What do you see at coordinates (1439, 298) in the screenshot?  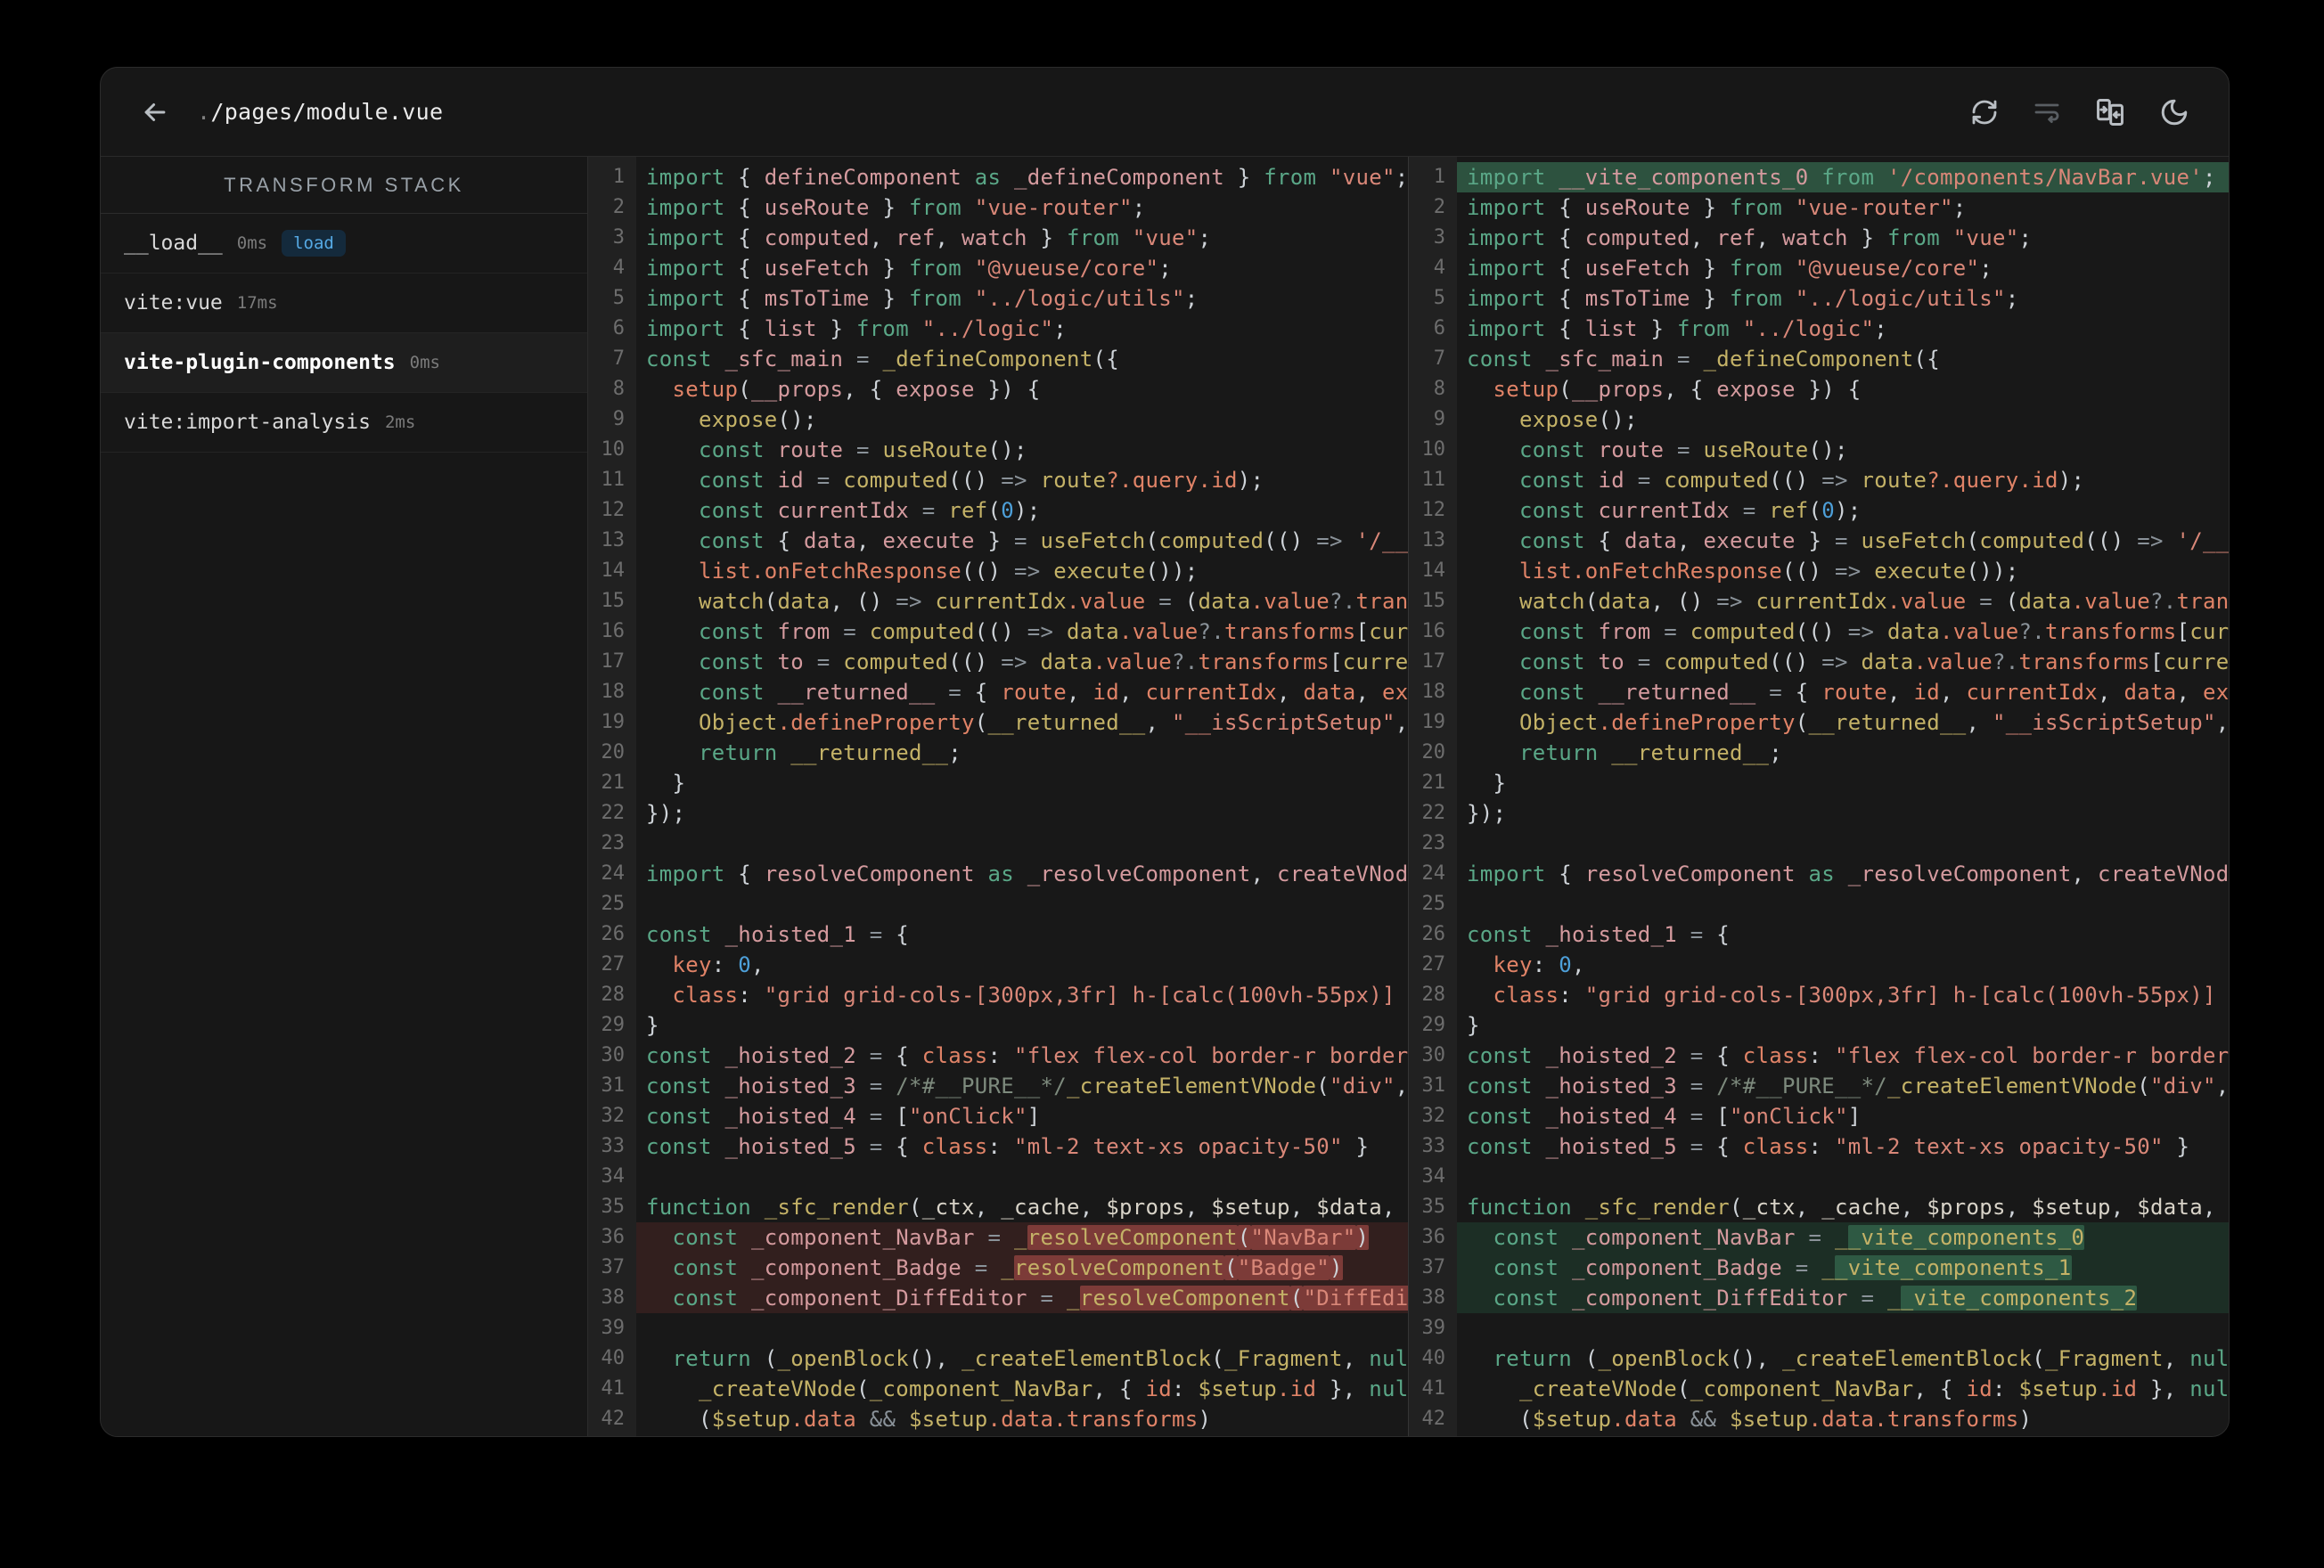 I see `line-number: 5` at bounding box center [1439, 298].